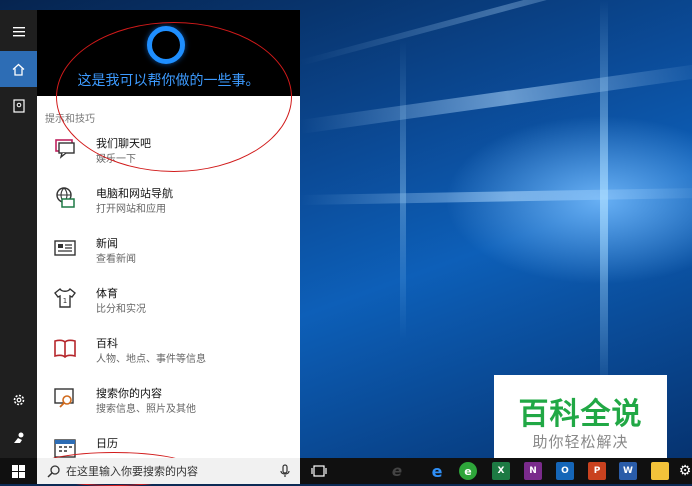 The image size is (692, 486). What do you see at coordinates (123, 143) in the screenshot?
I see `tip-title: 我们聊天吧` at bounding box center [123, 143].